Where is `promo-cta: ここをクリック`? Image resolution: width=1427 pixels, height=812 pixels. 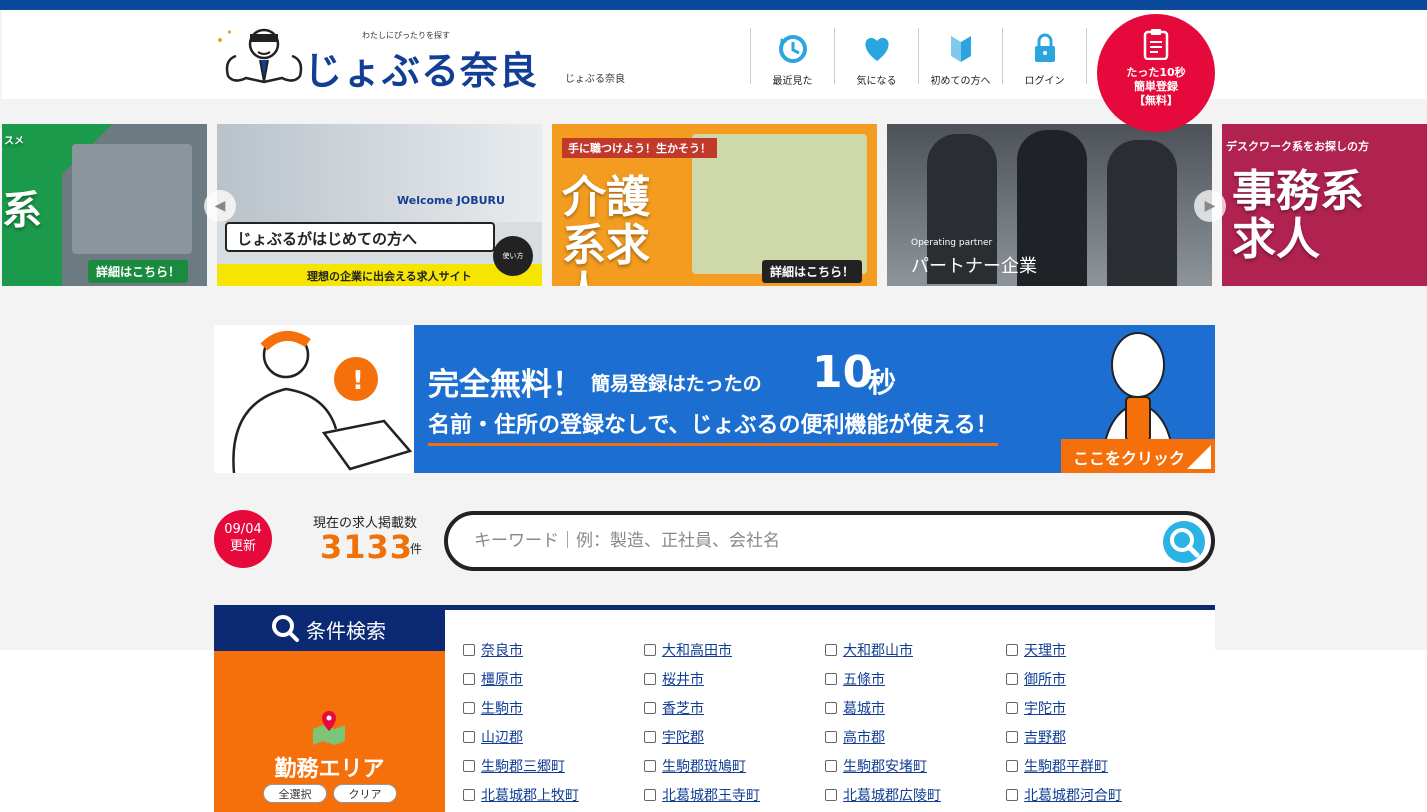 promo-cta: ここをクリック is located at coordinates (1138, 456).